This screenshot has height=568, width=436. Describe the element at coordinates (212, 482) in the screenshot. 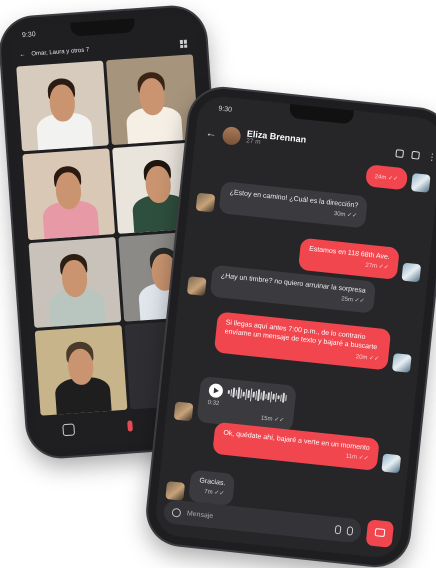

I see `message-text: Gracias.` at that location.